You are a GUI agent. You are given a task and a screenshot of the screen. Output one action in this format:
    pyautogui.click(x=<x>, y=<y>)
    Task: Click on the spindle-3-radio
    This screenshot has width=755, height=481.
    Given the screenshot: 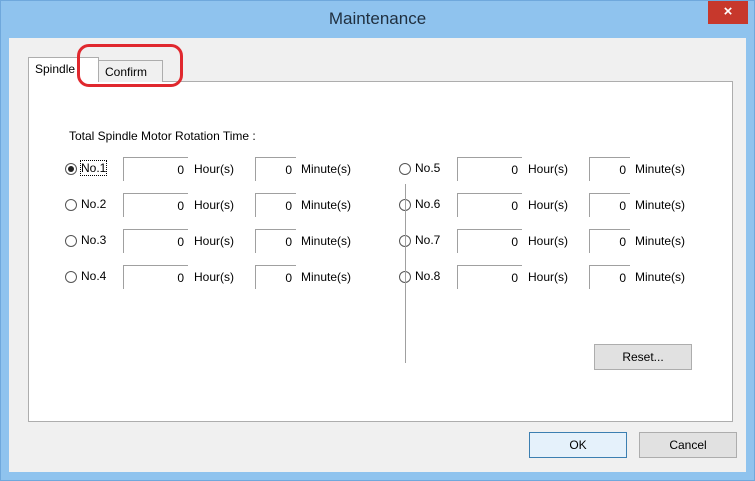 What is the action you would take?
    pyautogui.click(x=71, y=241)
    